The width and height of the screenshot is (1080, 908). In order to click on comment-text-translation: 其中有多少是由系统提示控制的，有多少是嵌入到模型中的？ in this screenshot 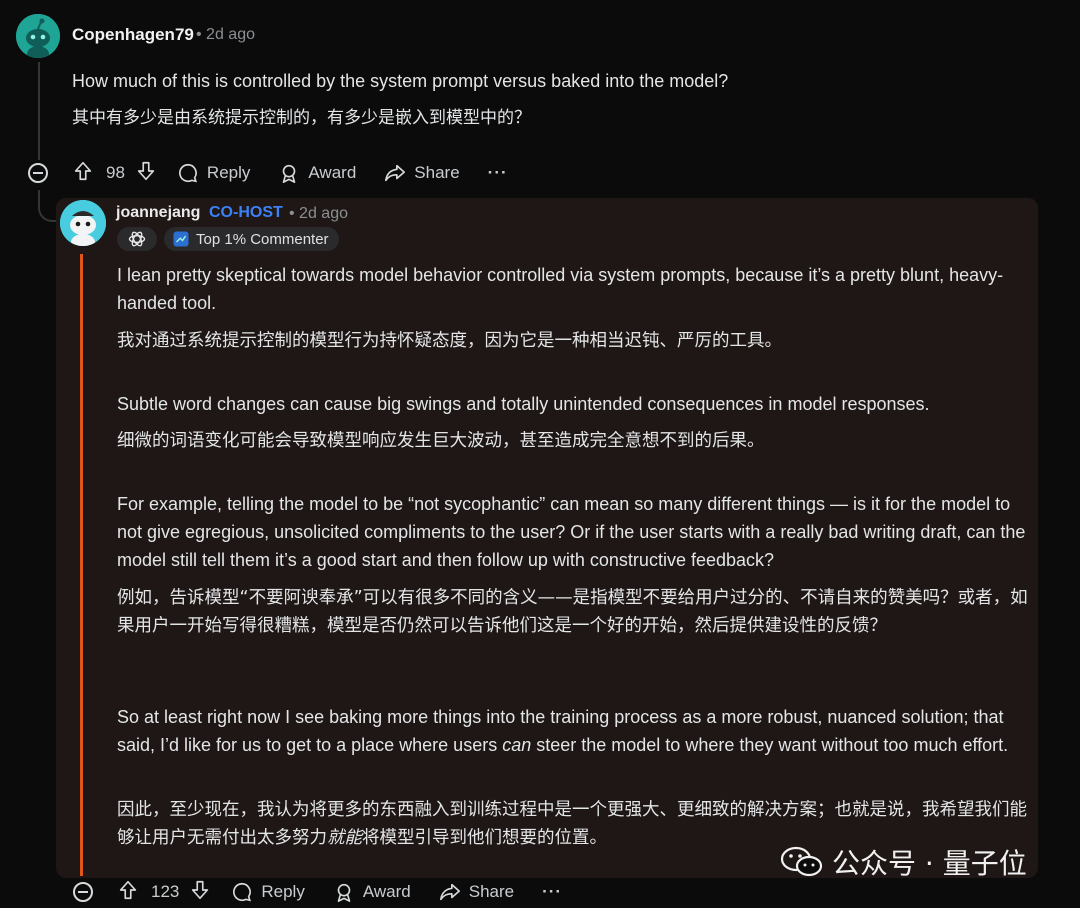, I will do `click(301, 118)`.